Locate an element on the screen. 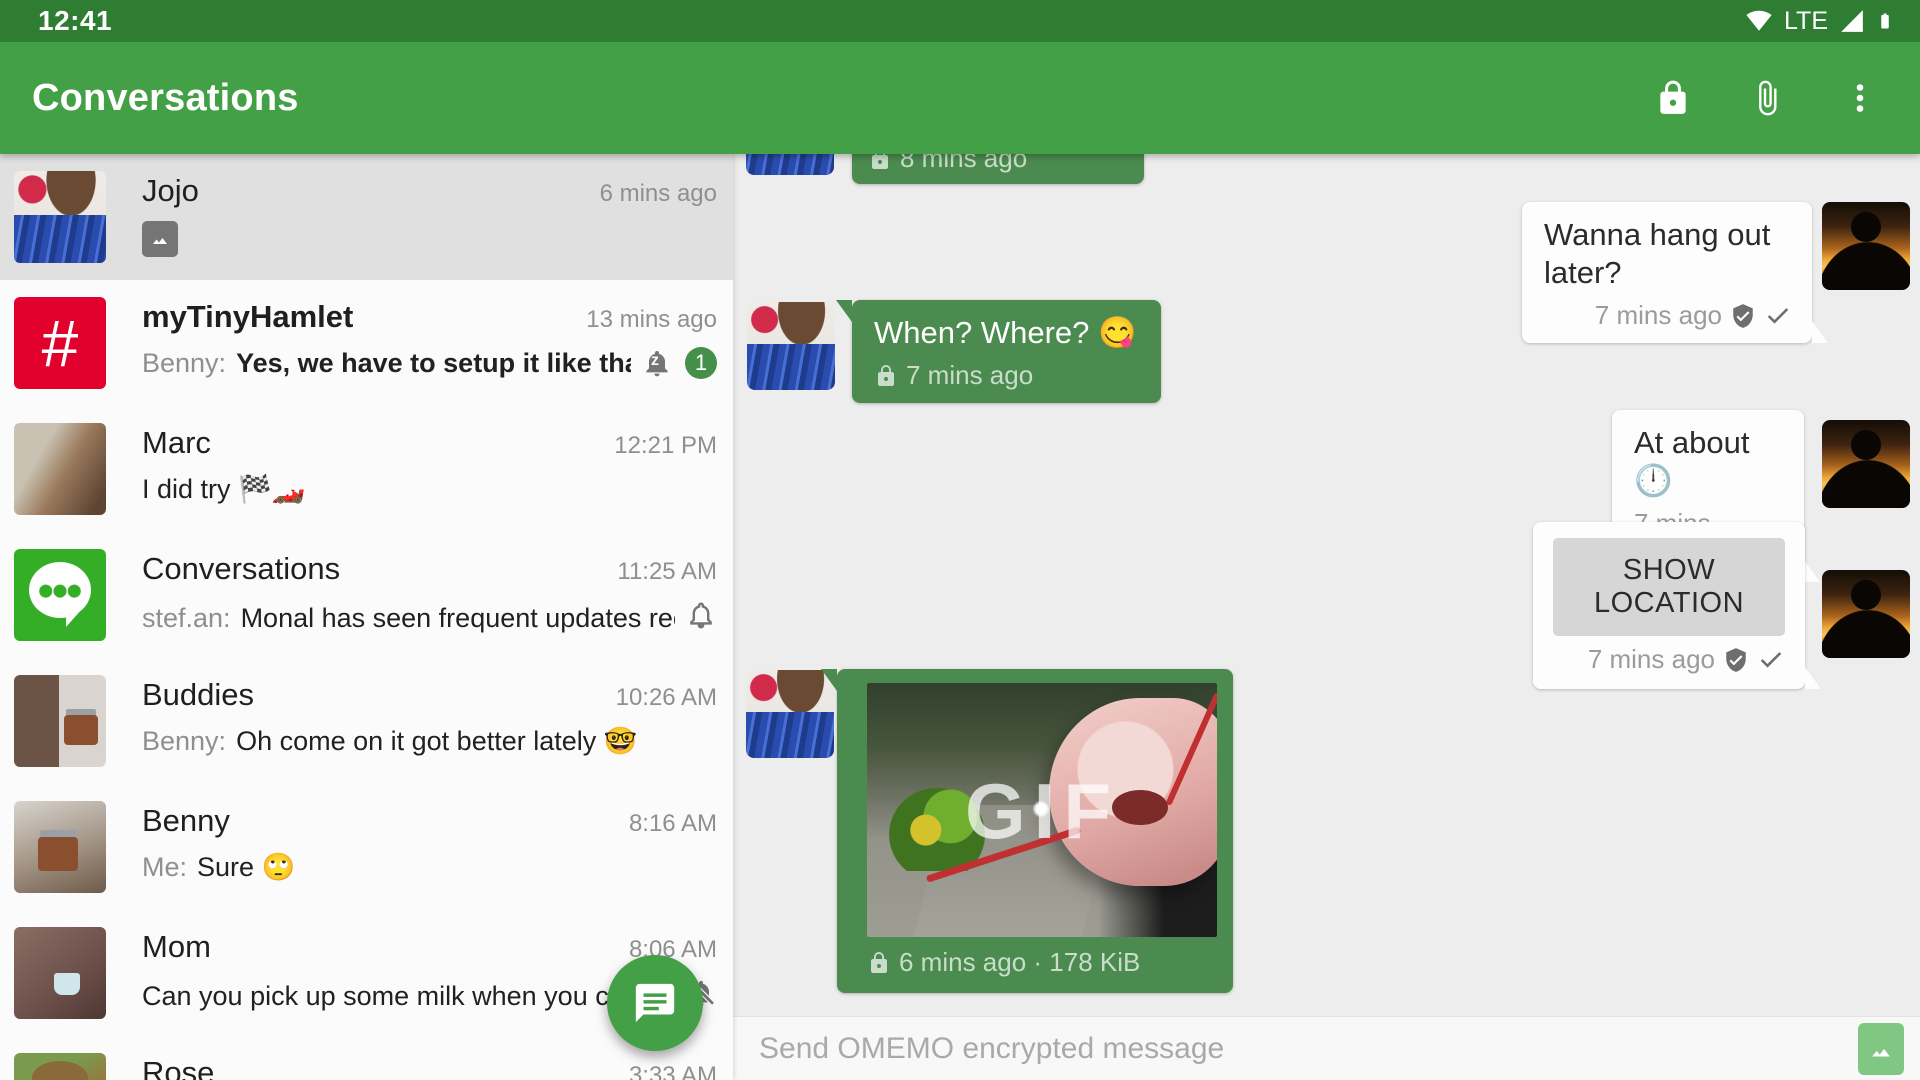 The image size is (1920, 1080). overflow-menu-button is located at coordinates (1860, 98).